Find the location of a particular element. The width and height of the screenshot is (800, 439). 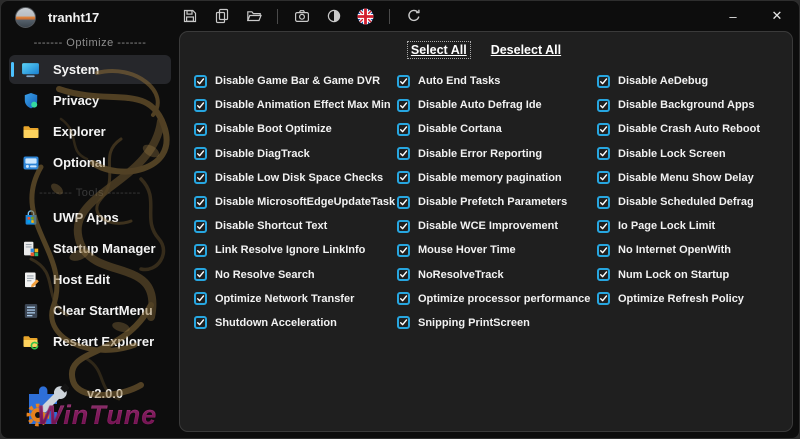

tweak-checkbox-item: NoResolveTrack is located at coordinates (497, 275).